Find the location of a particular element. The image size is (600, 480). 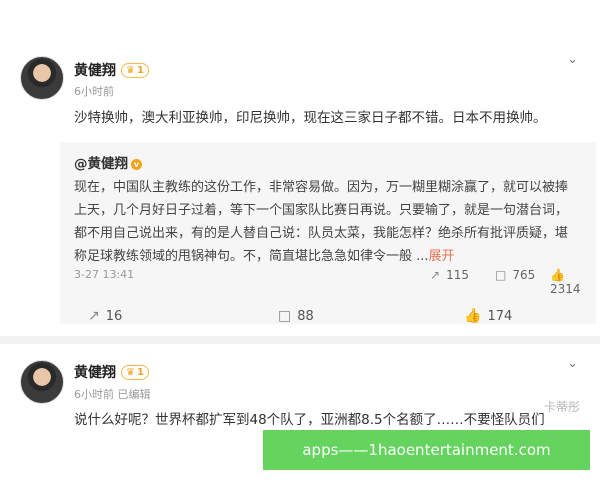

repost-line-last: 称足球教练领域的甩锅神句。不，简直堪比急急如律令一般 ...展开 is located at coordinates (329, 256).